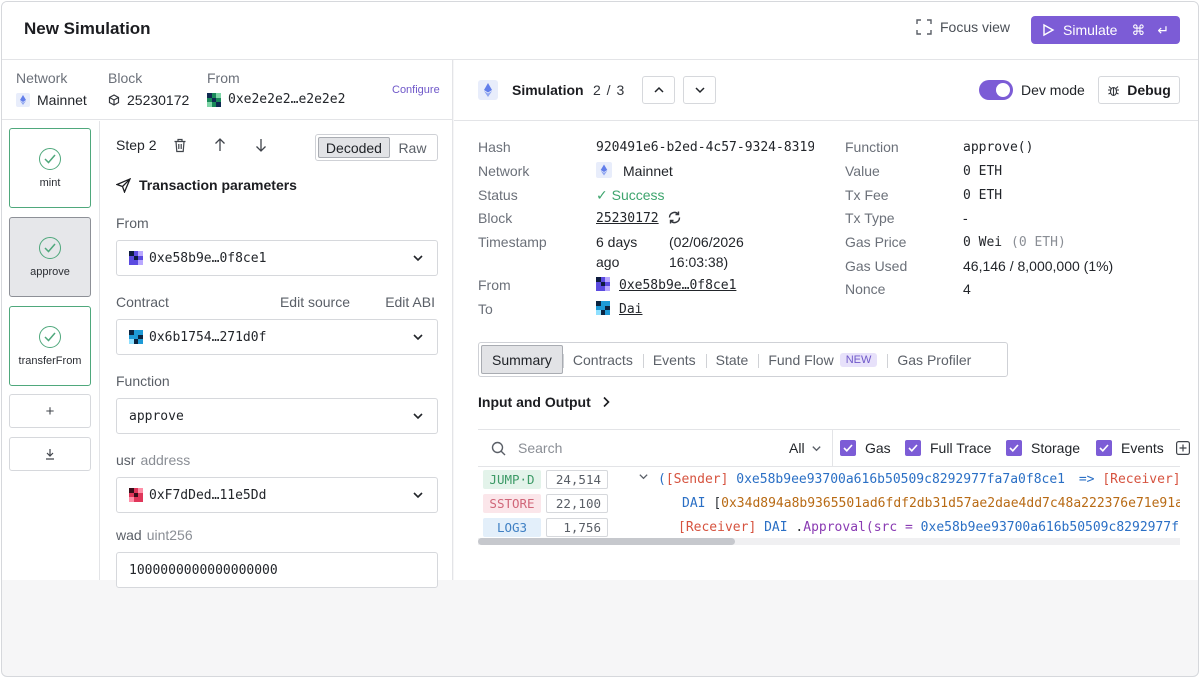 The height and width of the screenshot is (678, 1200). Describe the element at coordinates (643, 476) in the screenshot. I see `collapse-chevron-icon` at that location.